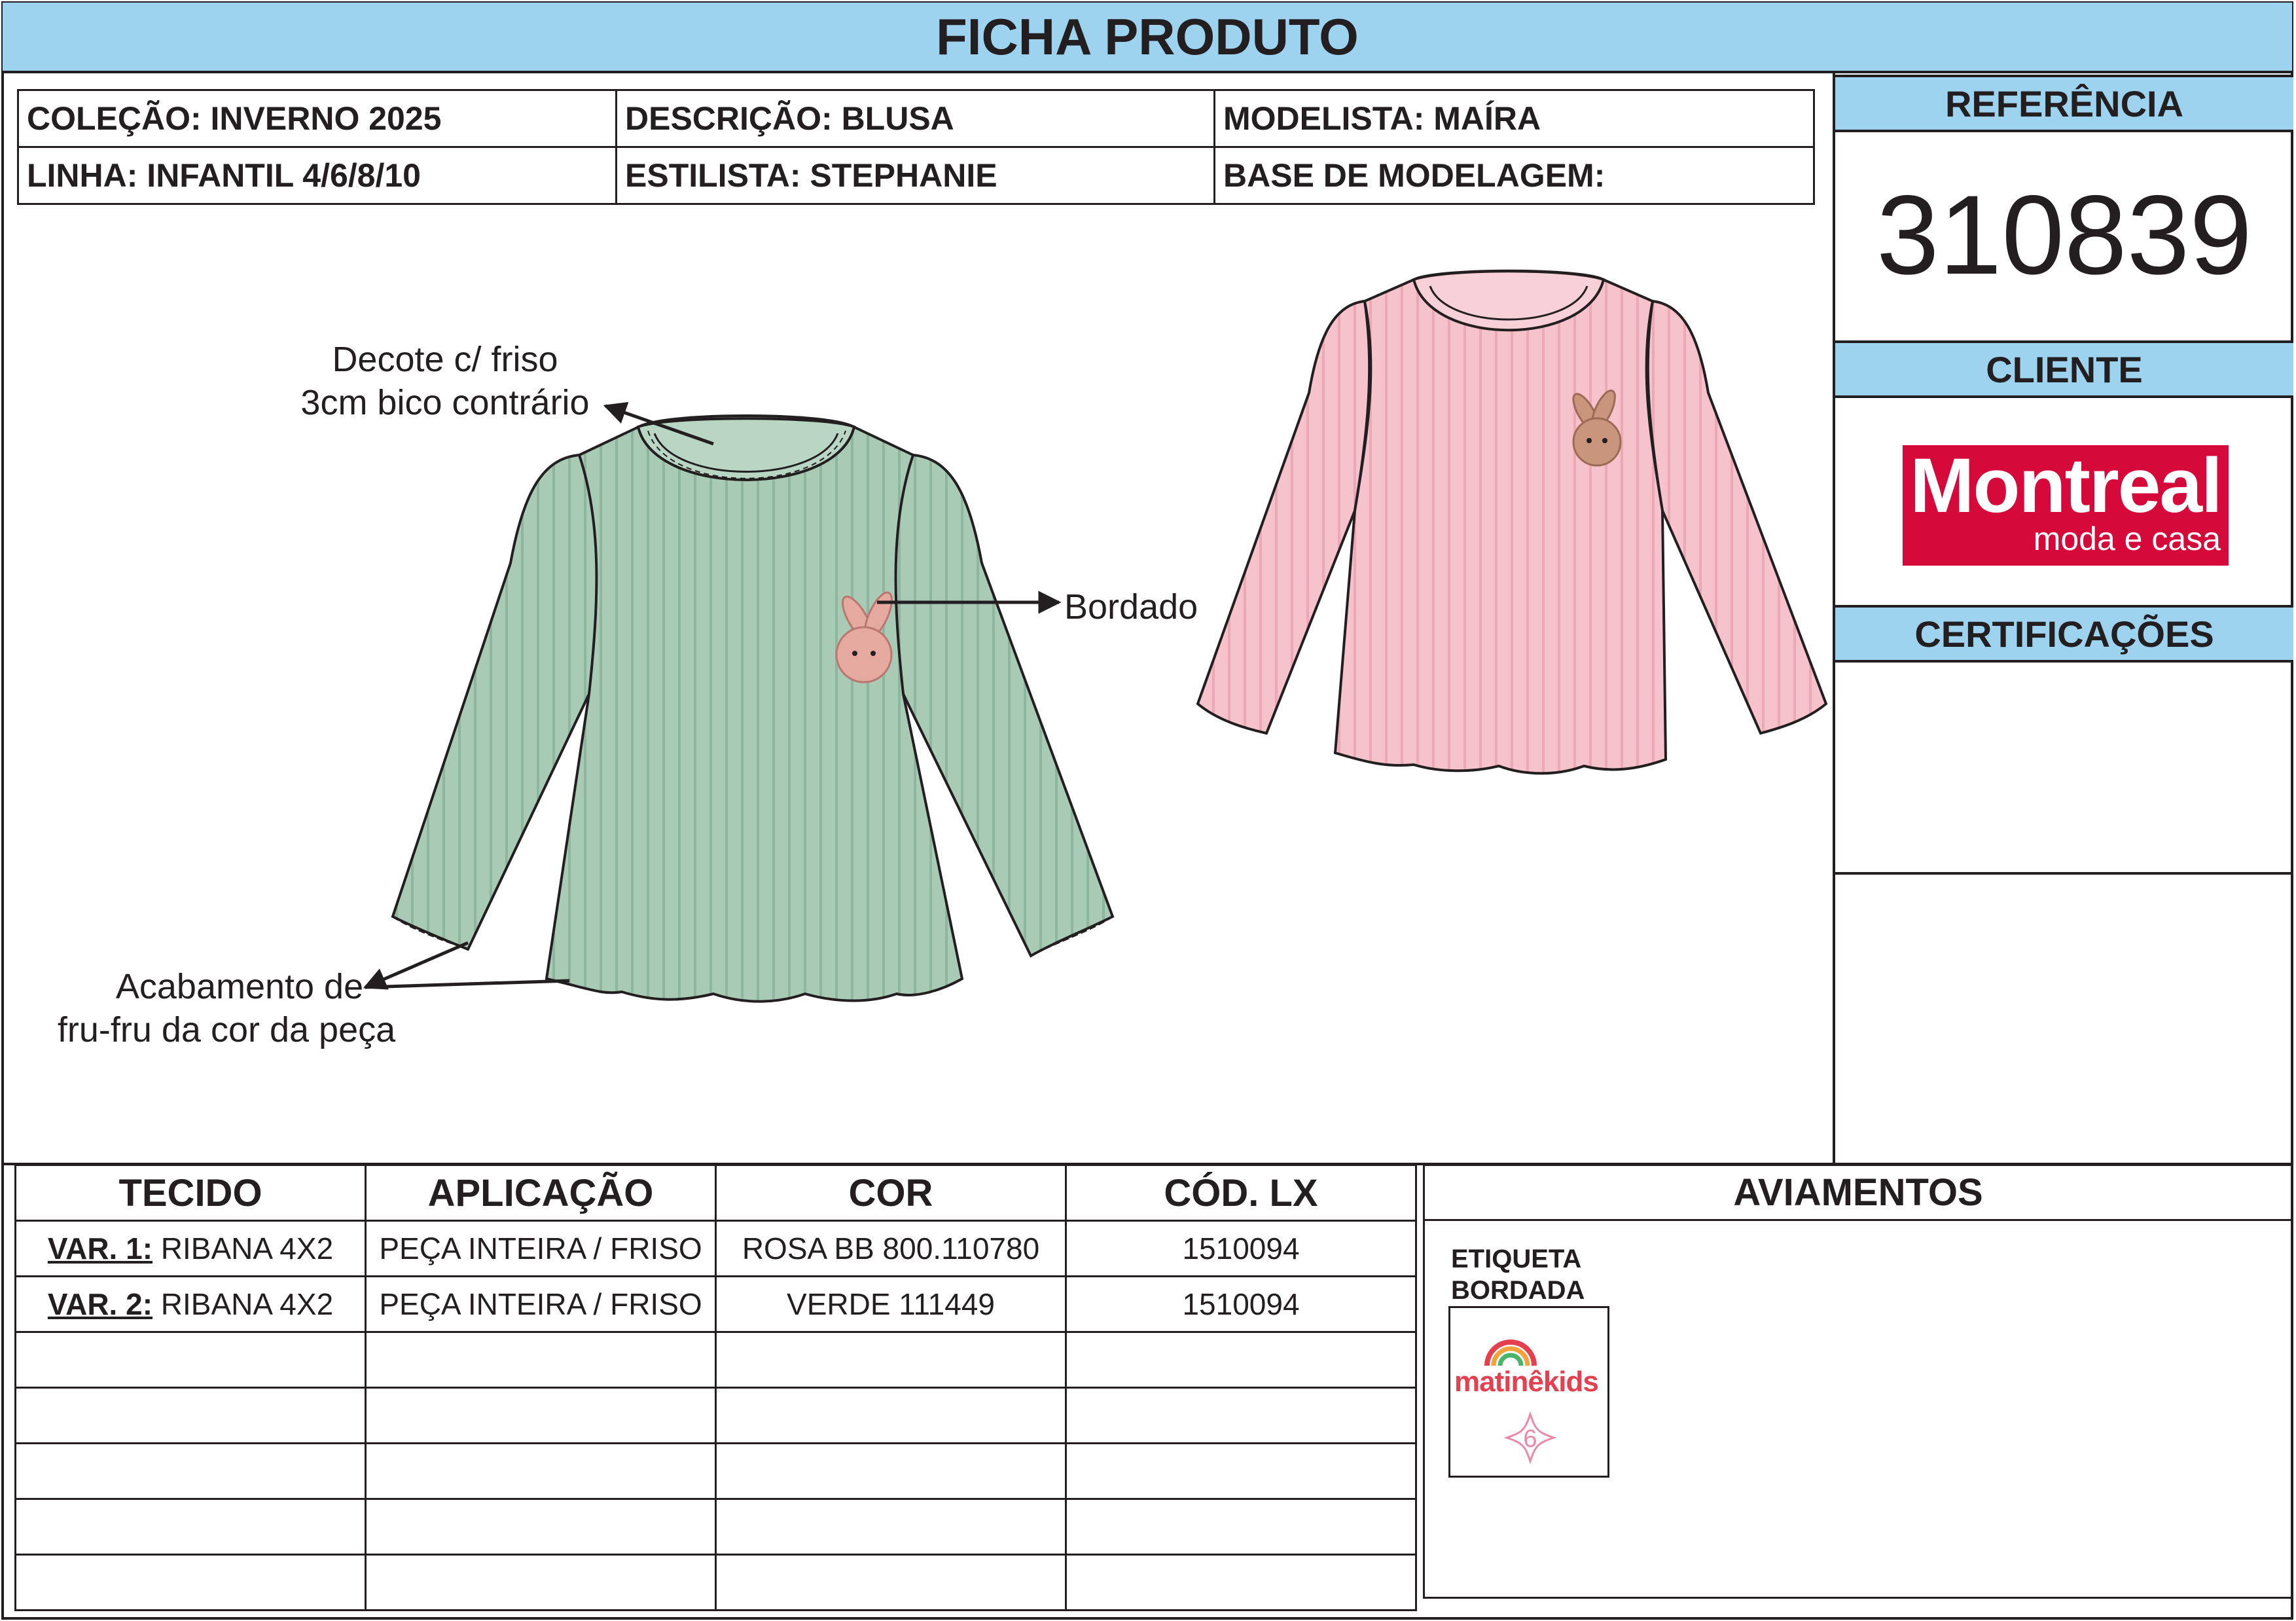 The width and height of the screenshot is (2296, 1621). I want to click on size-badge: 6, so click(1530, 1438).